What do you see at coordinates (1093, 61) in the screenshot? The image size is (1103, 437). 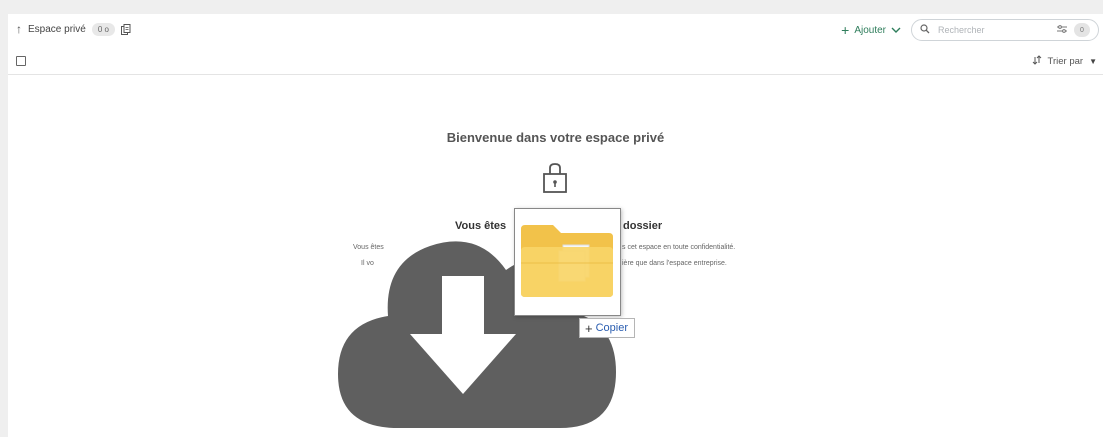 I see `caret-down-icon: ▼` at bounding box center [1093, 61].